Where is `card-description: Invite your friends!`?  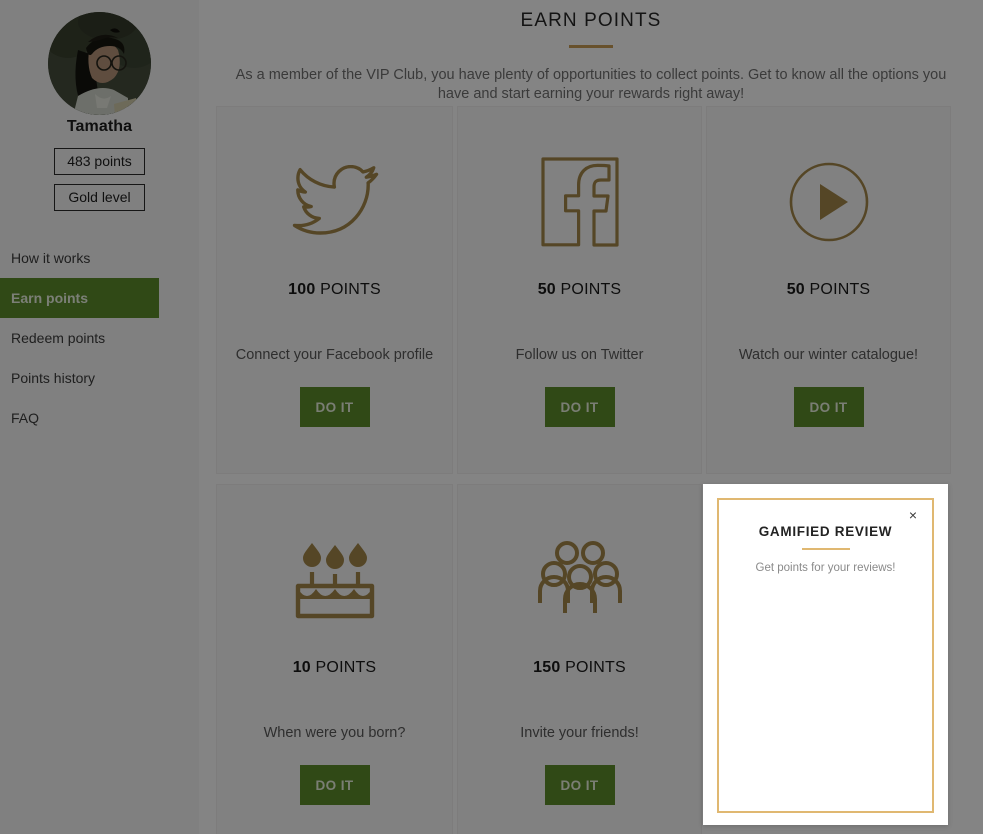
card-description: Invite your friends! is located at coordinates (579, 733).